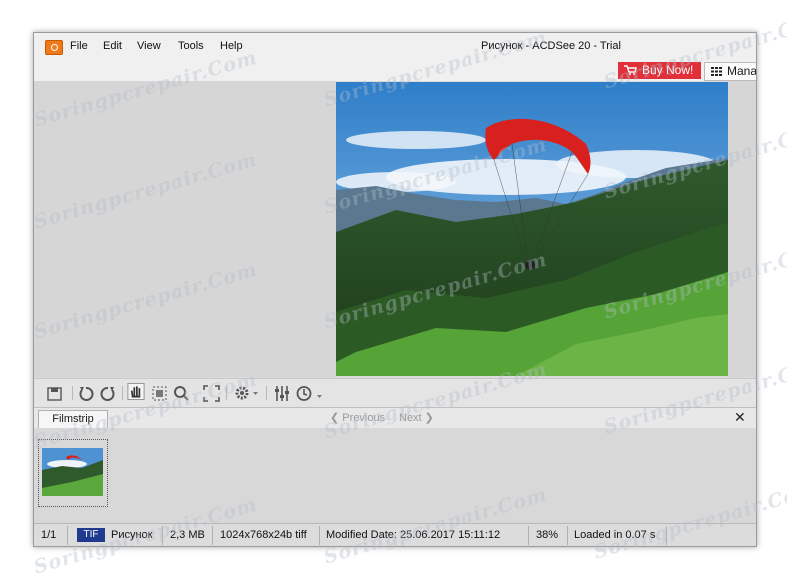 This screenshot has height=578, width=787. I want to click on thumbnail-image, so click(72, 472).